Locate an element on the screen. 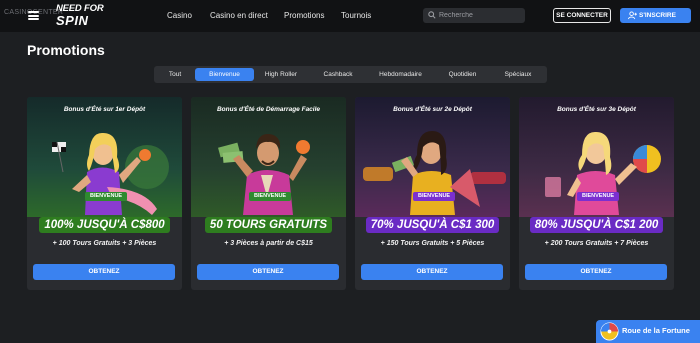 The width and height of the screenshot is (700, 343). search-icon is located at coordinates (432, 15).